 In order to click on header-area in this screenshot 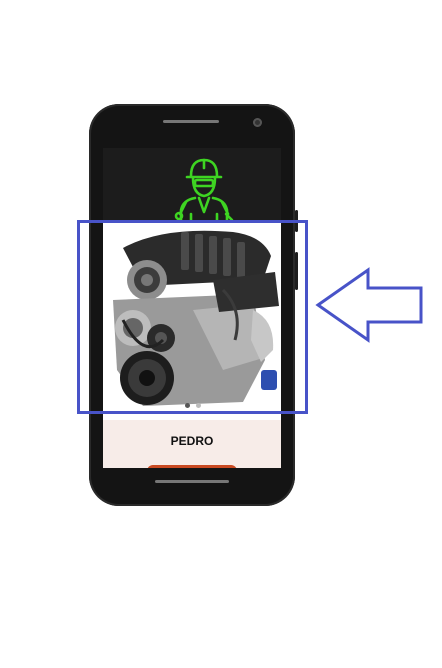, I will do `click(192, 188)`.